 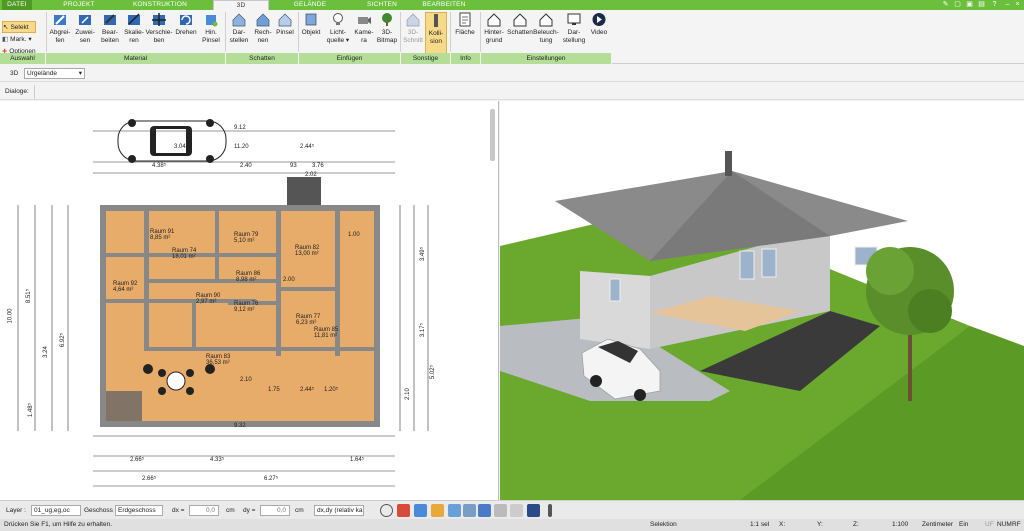 What do you see at coordinates (957, 5) in the screenshot?
I see `undo-icon: ▢` at bounding box center [957, 5].